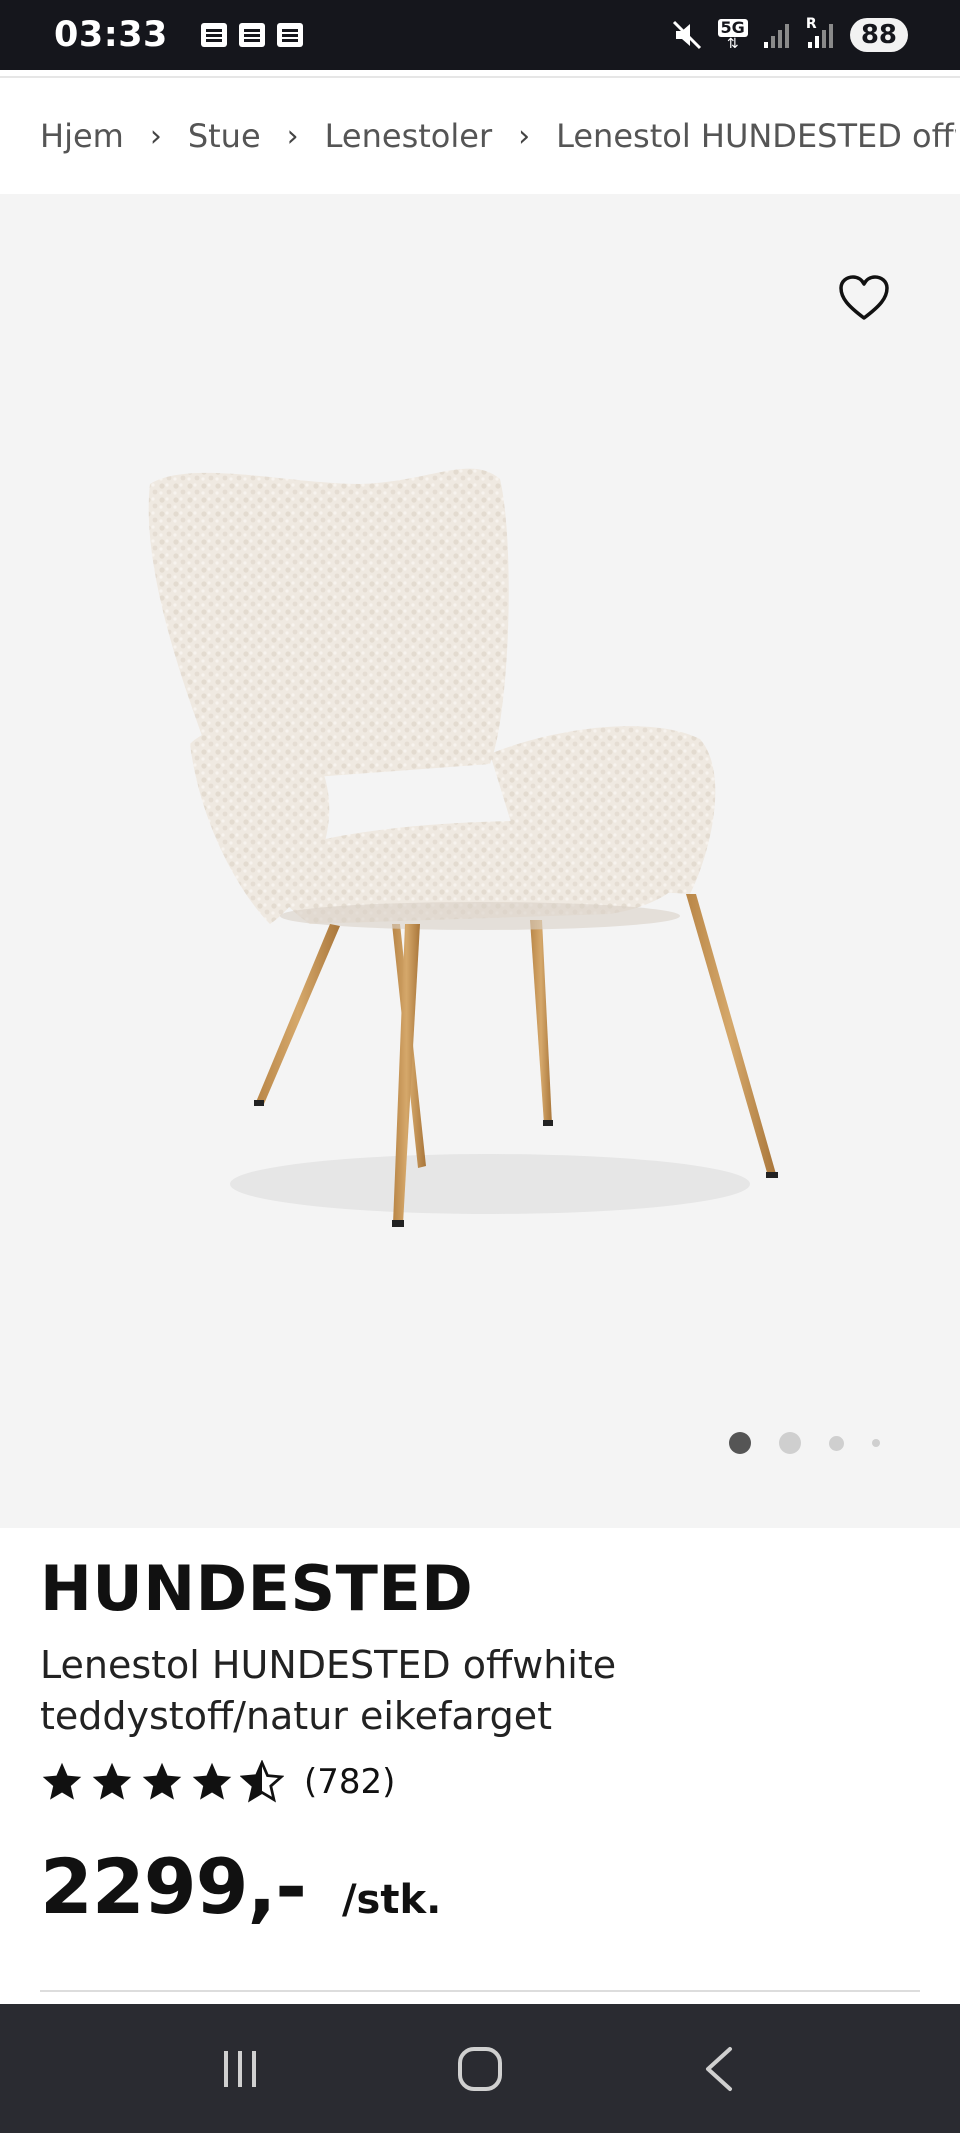 This screenshot has height=2133, width=960. Describe the element at coordinates (480, 35) in the screenshot. I see `status-bar: 03:33 5G ⇅ R 88` at that location.